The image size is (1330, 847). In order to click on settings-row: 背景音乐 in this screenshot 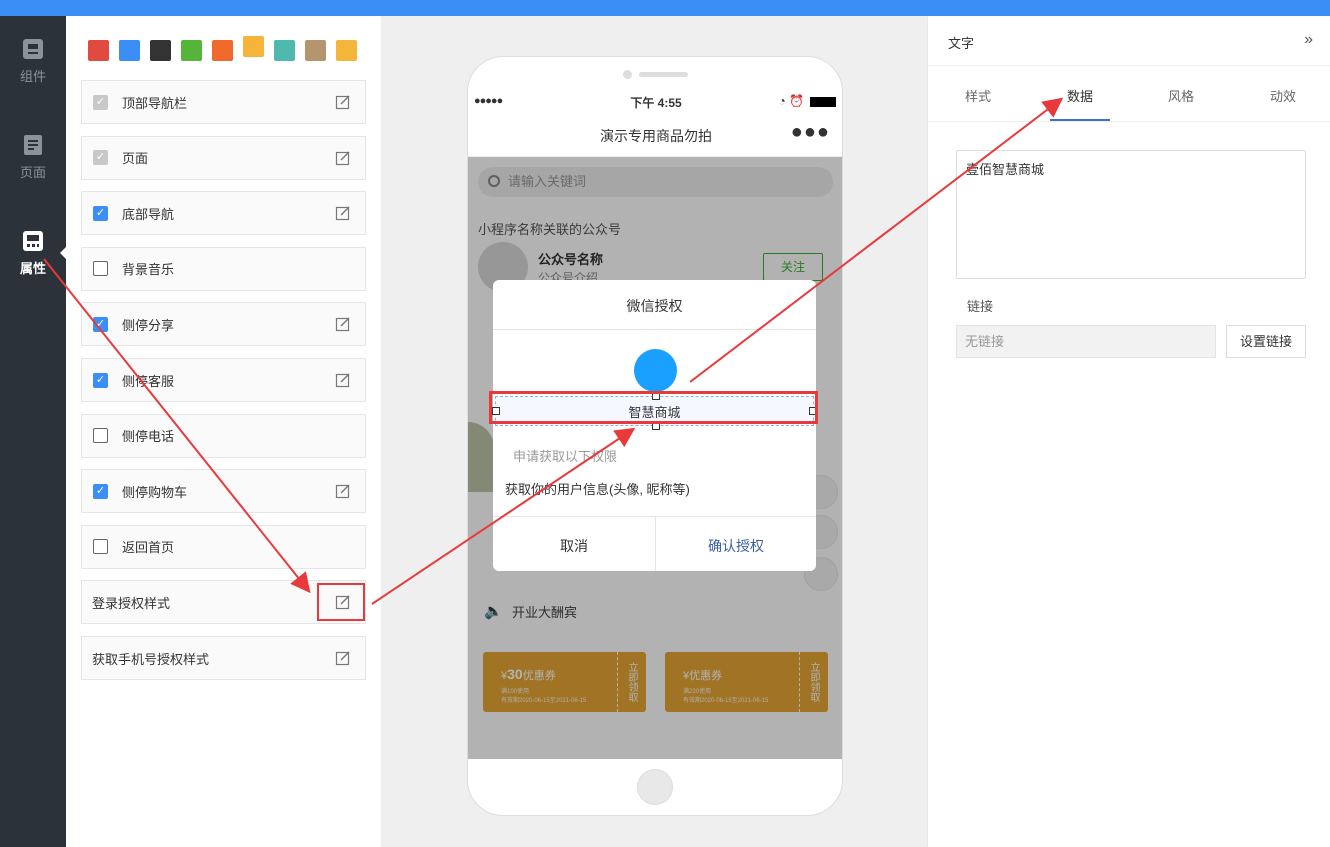, I will do `click(223, 268)`.